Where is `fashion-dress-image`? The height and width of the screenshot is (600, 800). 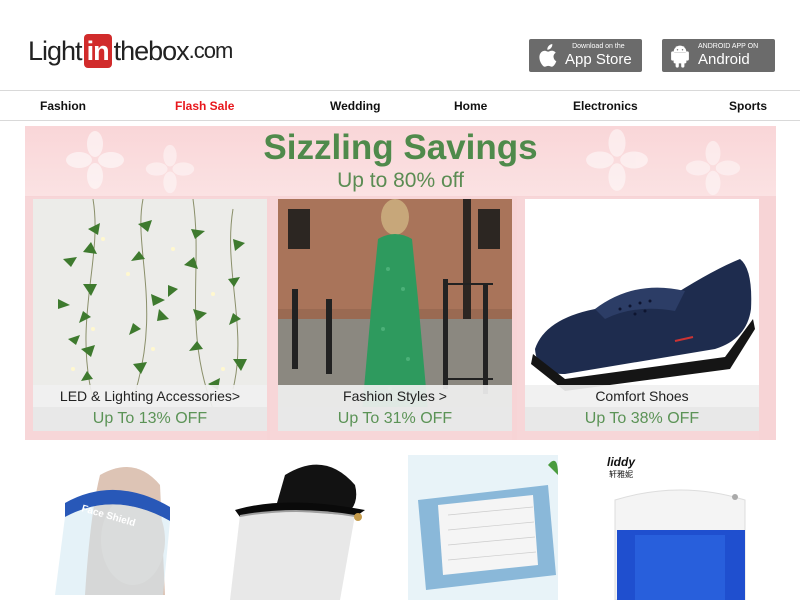
fashion-dress-image is located at coordinates (395, 305).